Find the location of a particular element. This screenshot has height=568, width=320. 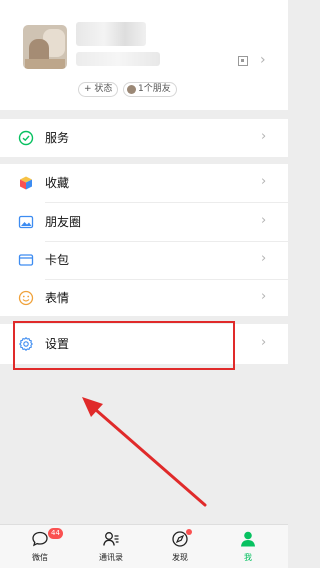

tab-chats: 44 微信 is located at coordinates (40, 546).